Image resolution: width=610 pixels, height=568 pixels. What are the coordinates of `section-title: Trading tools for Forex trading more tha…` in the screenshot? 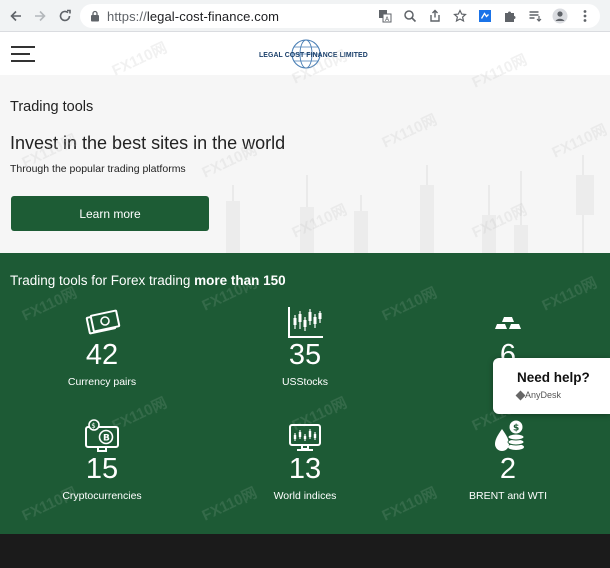 It's located at (148, 280).